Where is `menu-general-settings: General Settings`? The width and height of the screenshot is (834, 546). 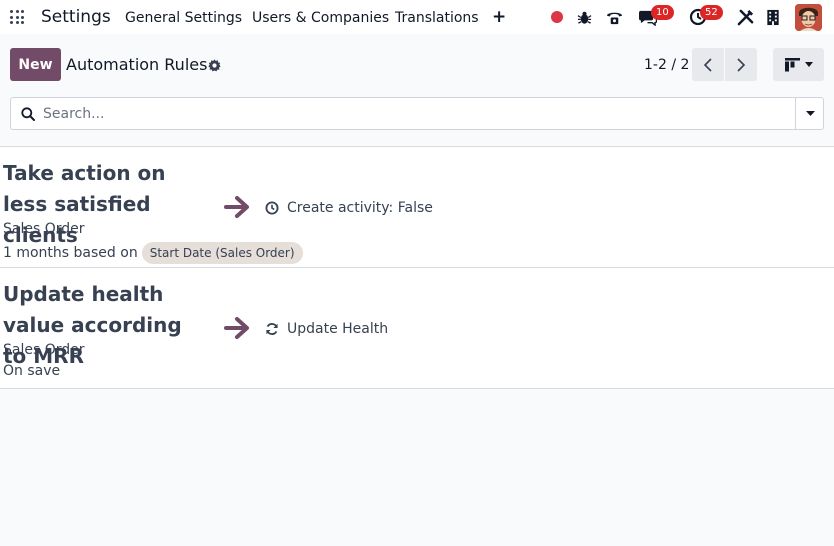 menu-general-settings: General Settings is located at coordinates (183, 18).